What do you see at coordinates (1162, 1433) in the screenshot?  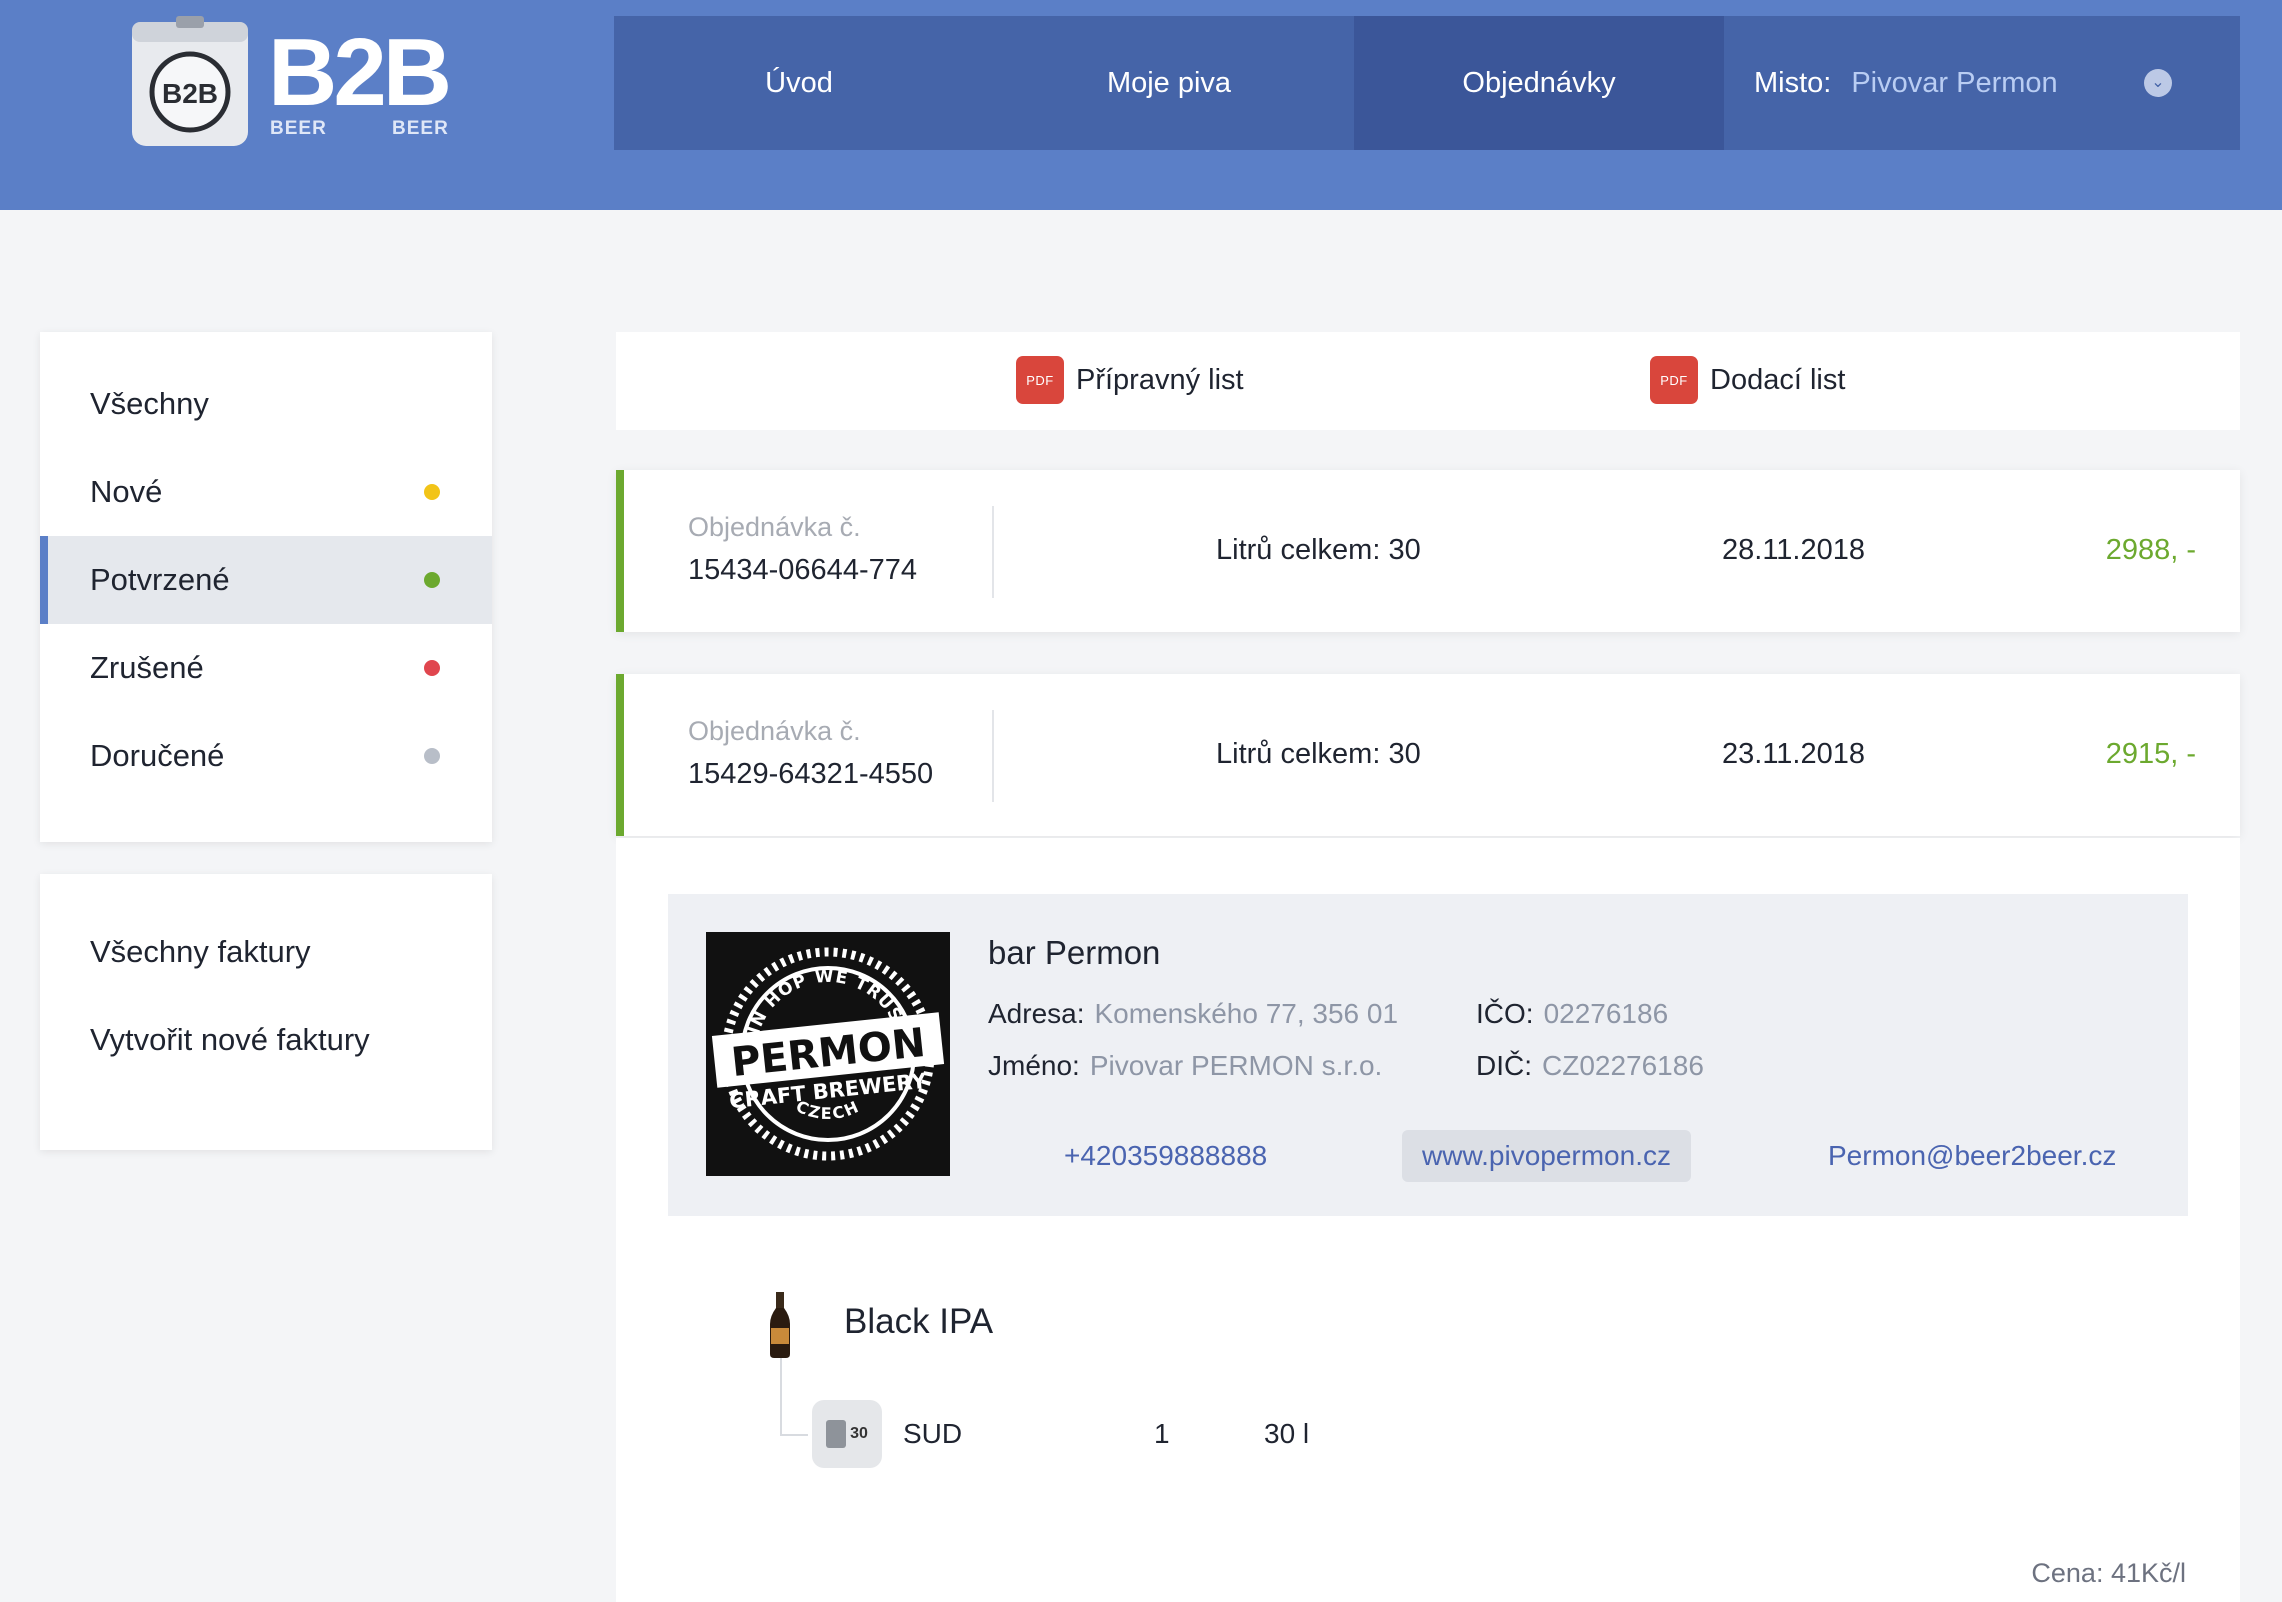 I see `container-quantity: 1` at bounding box center [1162, 1433].